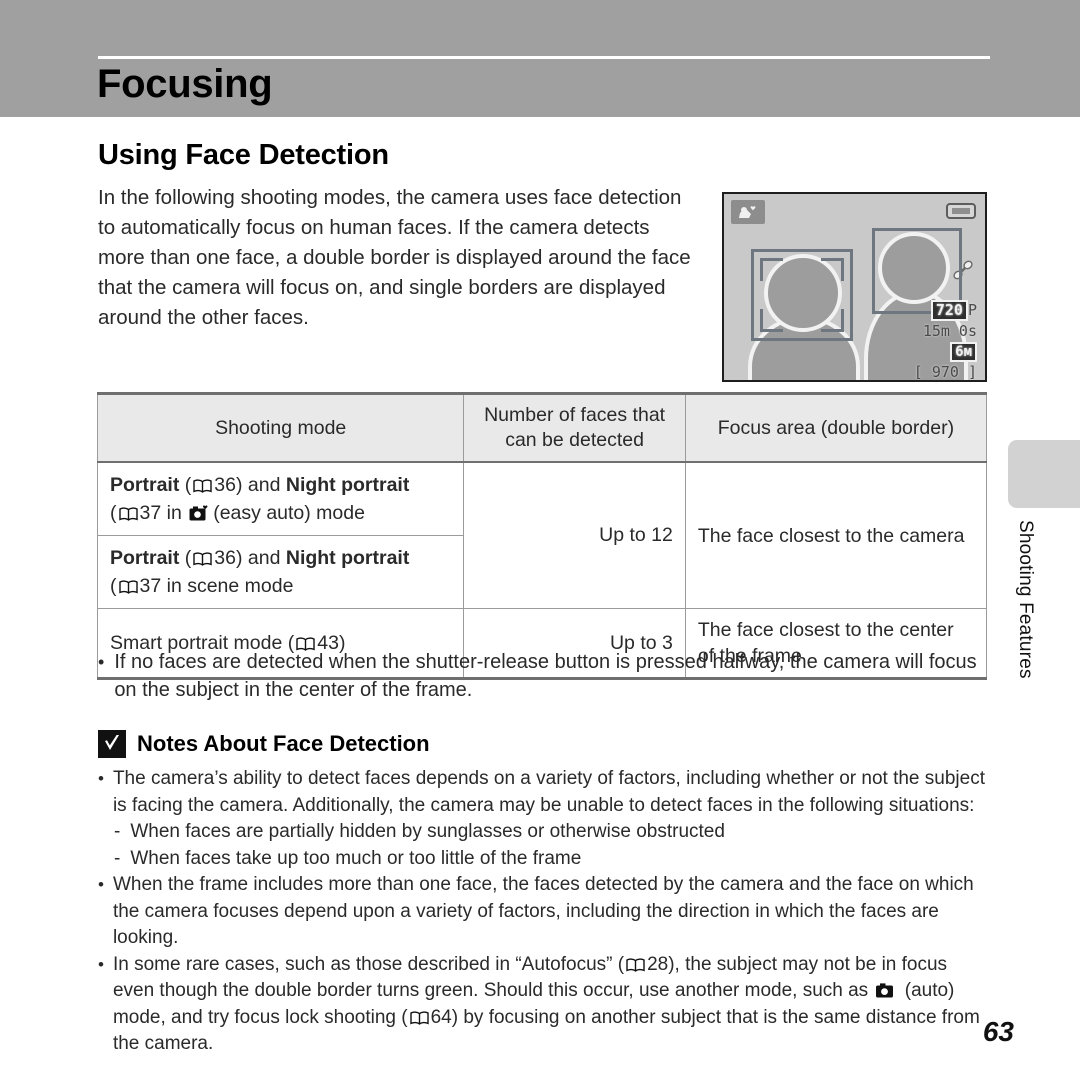 This screenshot has height=1080, width=1080. What do you see at coordinates (289, 513) in the screenshot?
I see `mode-tail2: (easy auto) mode` at bounding box center [289, 513].